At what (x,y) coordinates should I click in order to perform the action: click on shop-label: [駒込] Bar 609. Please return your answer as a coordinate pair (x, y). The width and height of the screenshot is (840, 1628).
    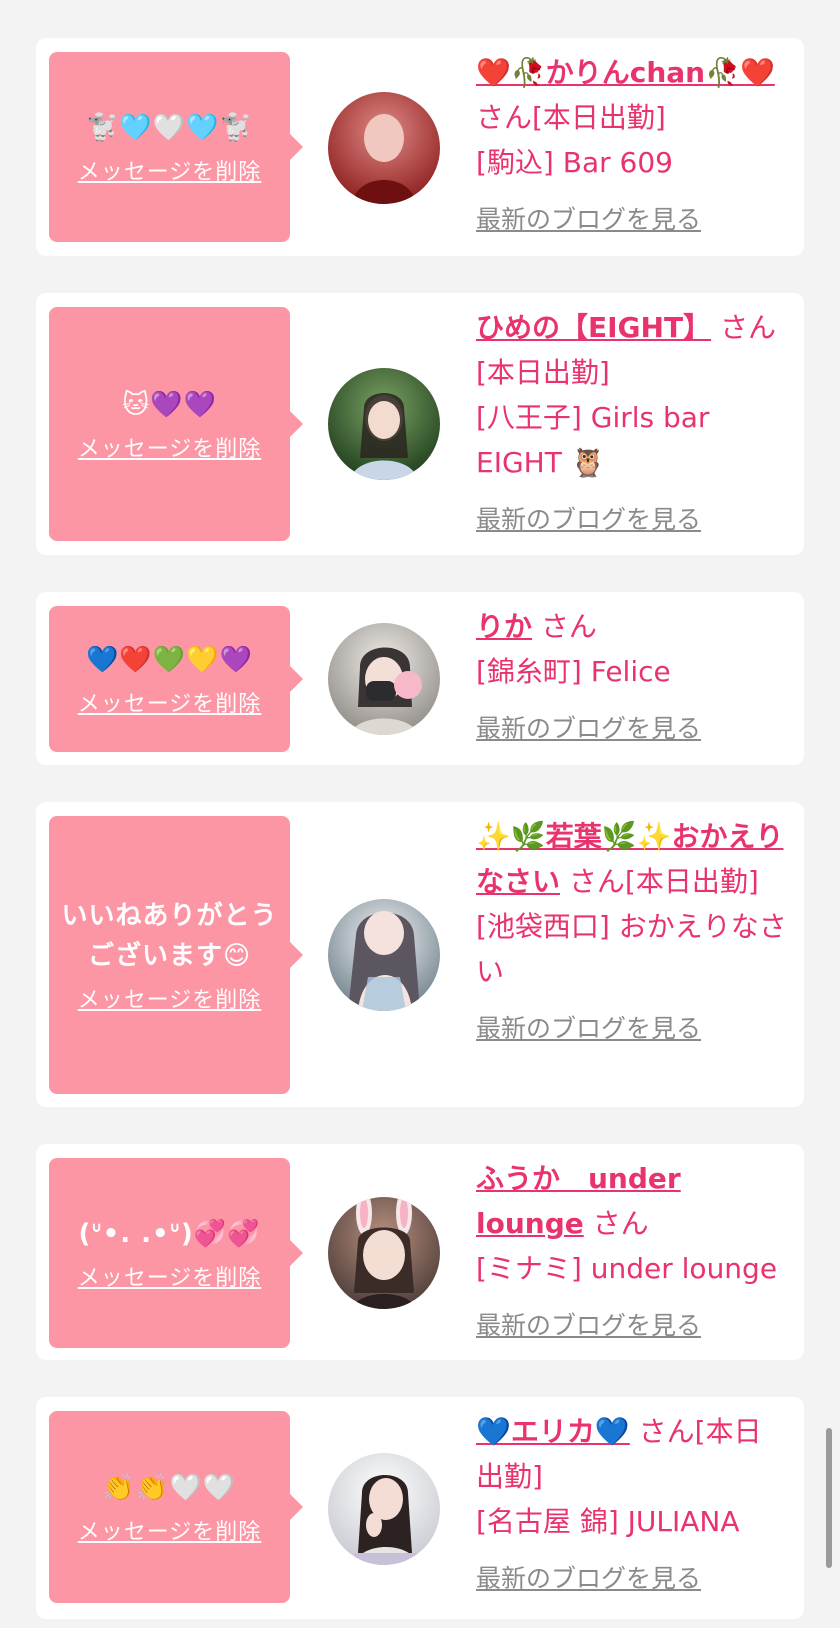
    Looking at the image, I should click on (574, 162).